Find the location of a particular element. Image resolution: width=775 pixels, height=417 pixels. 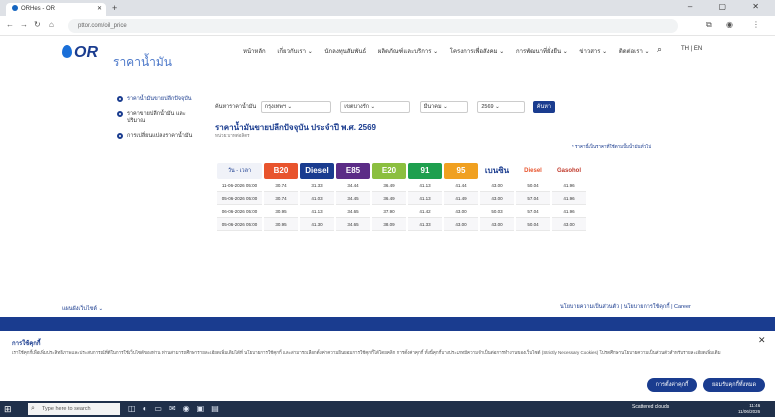

reload-icon: ↻ is located at coordinates (37, 24).